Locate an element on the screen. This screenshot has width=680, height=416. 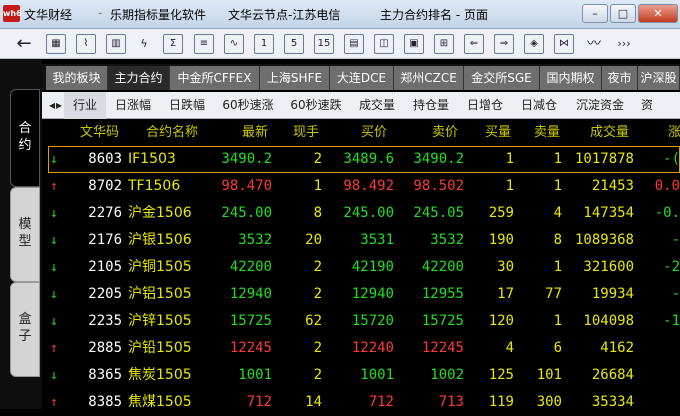
line-chart-icon: ⌇ is located at coordinates (86, 44).